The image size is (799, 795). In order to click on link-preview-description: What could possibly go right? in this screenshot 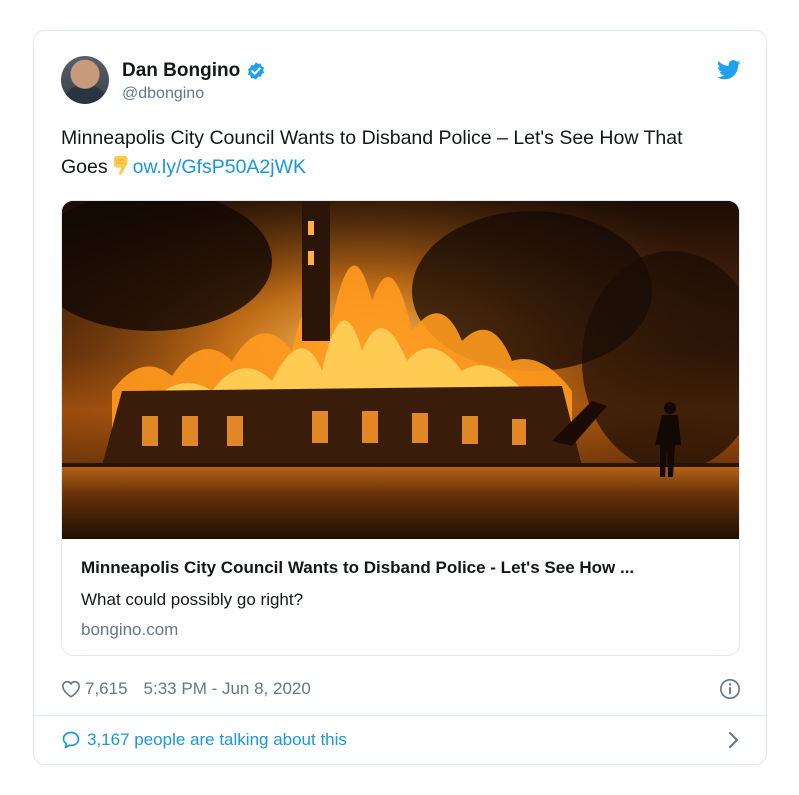, I will do `click(192, 599)`.